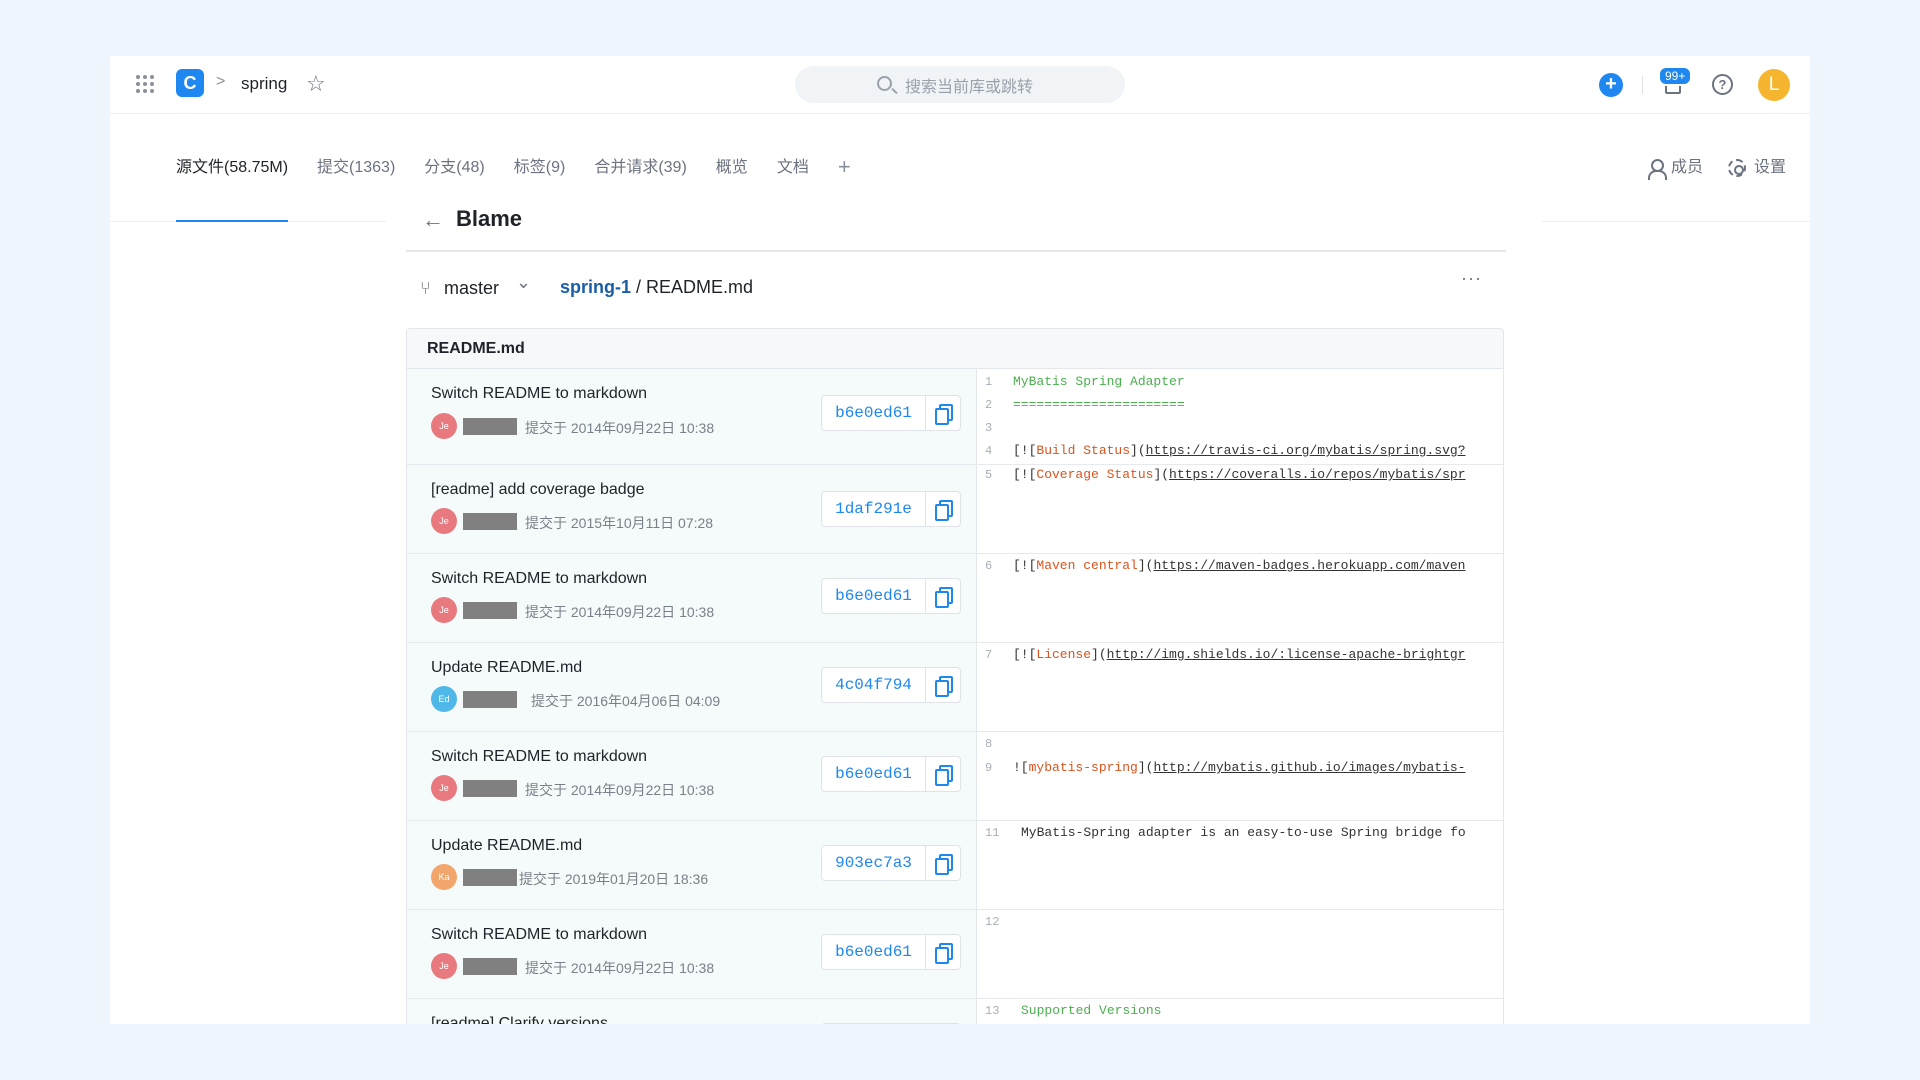  What do you see at coordinates (433, 220) in the screenshot?
I see `back-arrow-icon: ←` at bounding box center [433, 220].